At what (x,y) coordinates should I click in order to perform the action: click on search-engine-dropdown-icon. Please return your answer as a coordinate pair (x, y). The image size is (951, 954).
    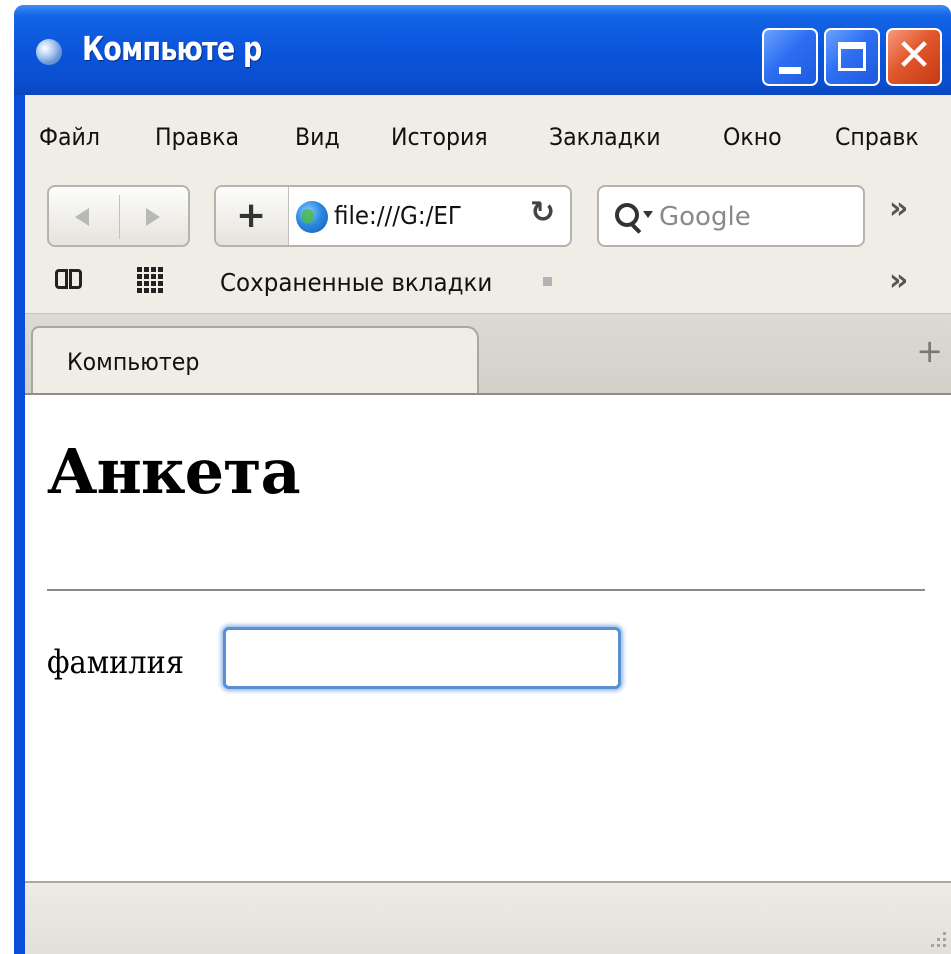
    Looking at the image, I should click on (648, 214).